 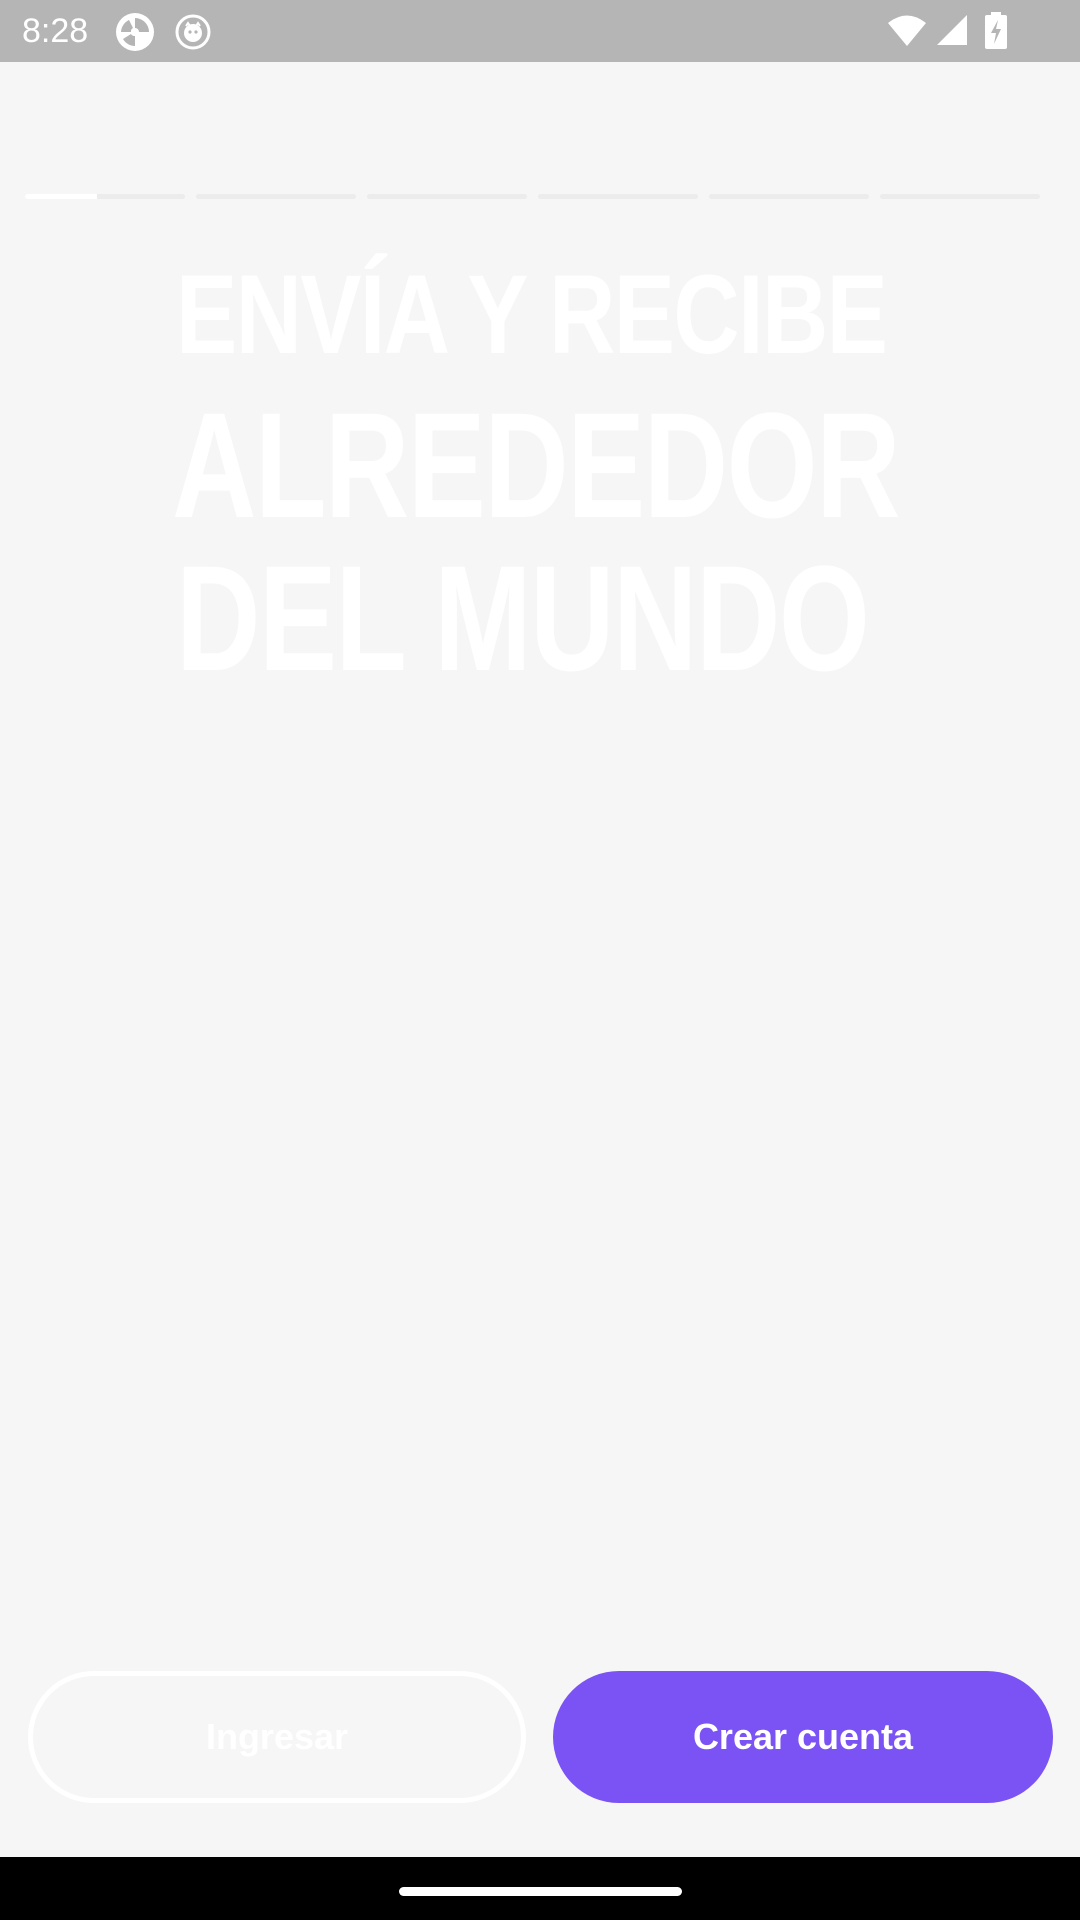 I want to click on login-button: Ingresar, so click(x=277, y=1737).